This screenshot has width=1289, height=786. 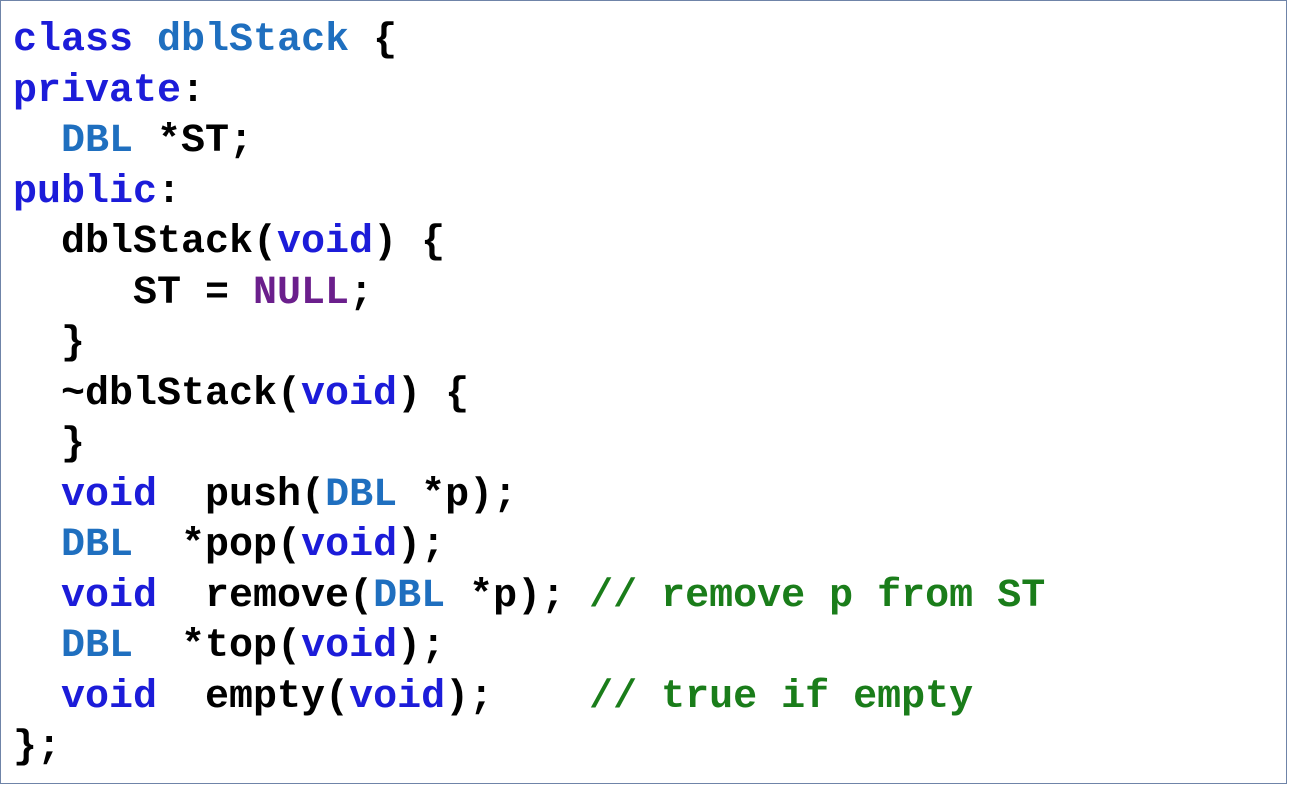 I want to click on code-line: dblStack(void) {, so click(x=529, y=243).